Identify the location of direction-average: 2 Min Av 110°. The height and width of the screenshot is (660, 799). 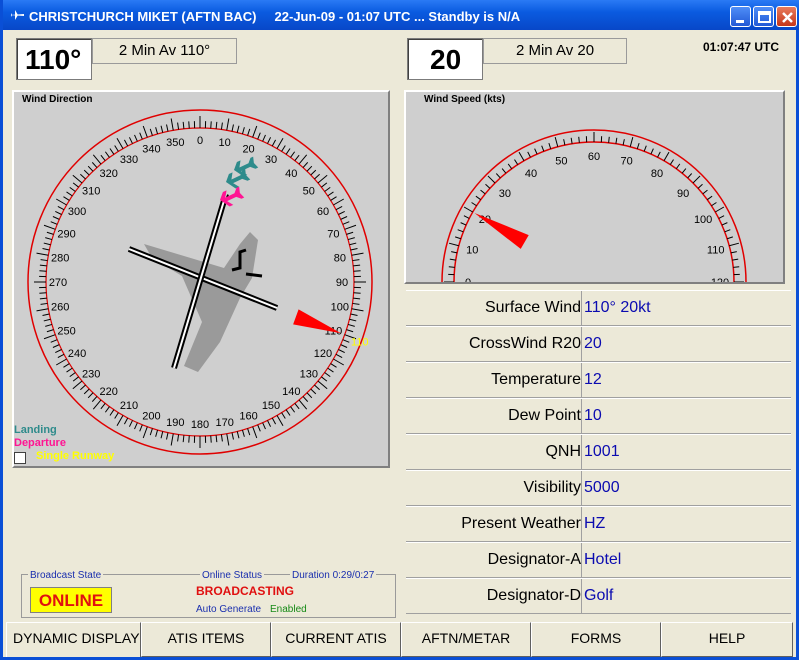
(164, 51).